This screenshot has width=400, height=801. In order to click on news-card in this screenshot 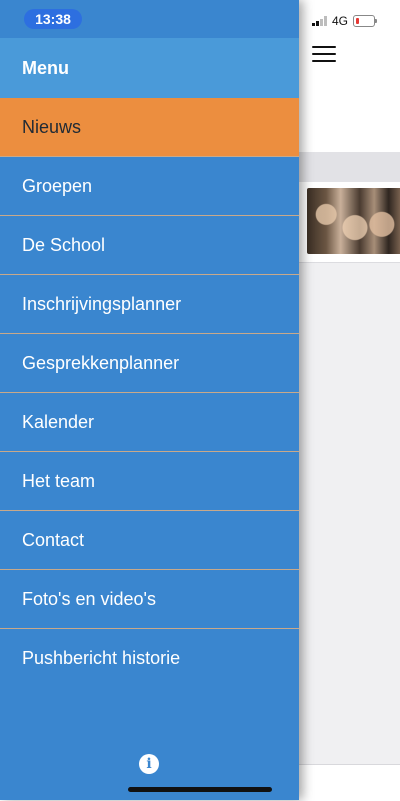, I will do `click(349, 222)`.